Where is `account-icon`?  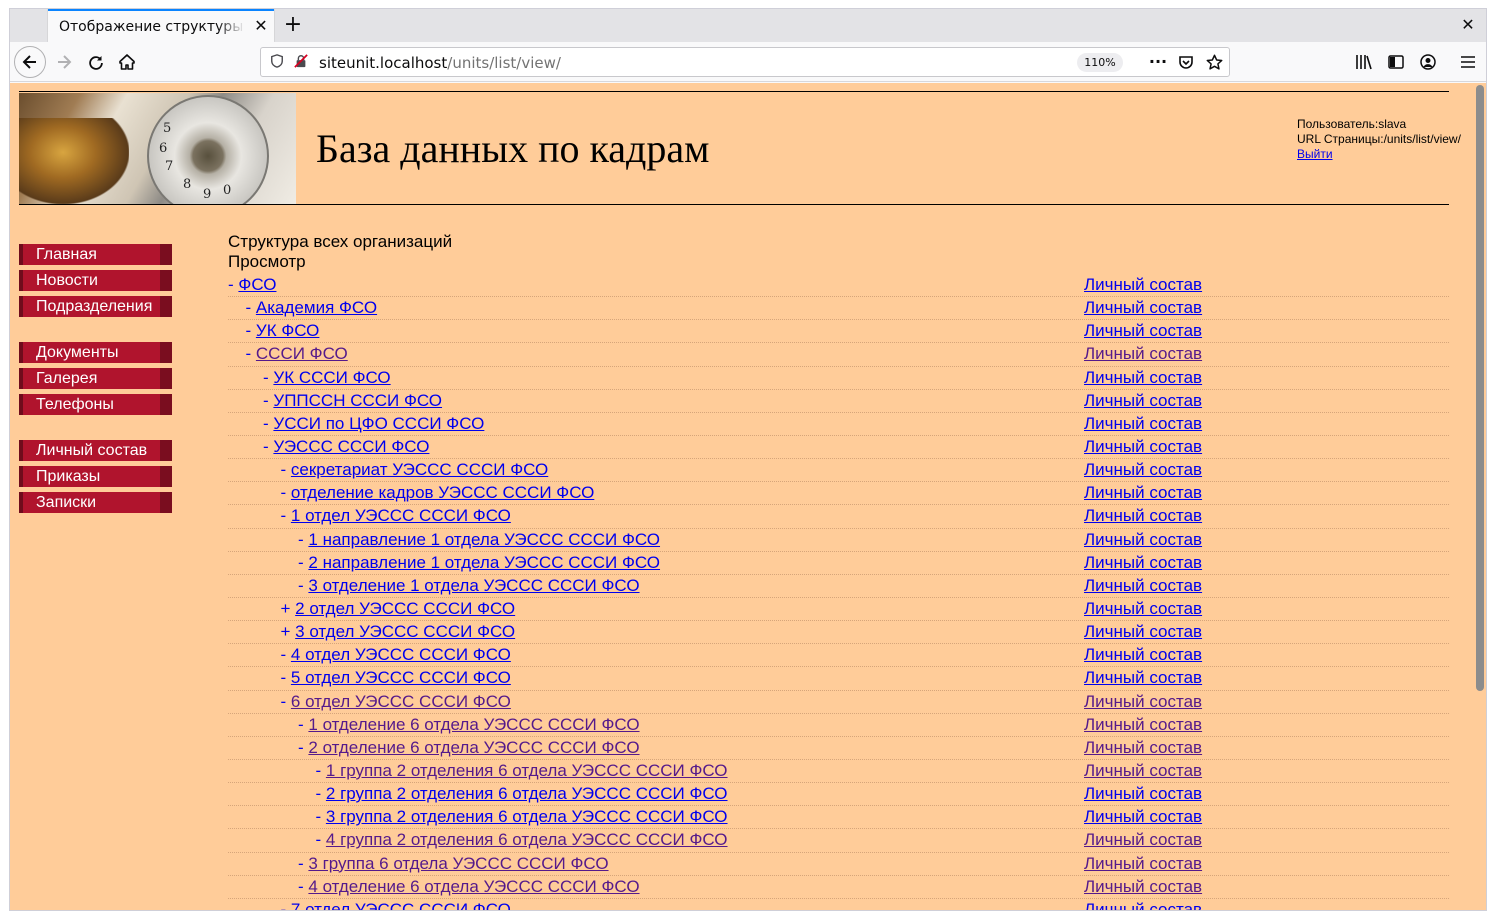
account-icon is located at coordinates (1428, 62).